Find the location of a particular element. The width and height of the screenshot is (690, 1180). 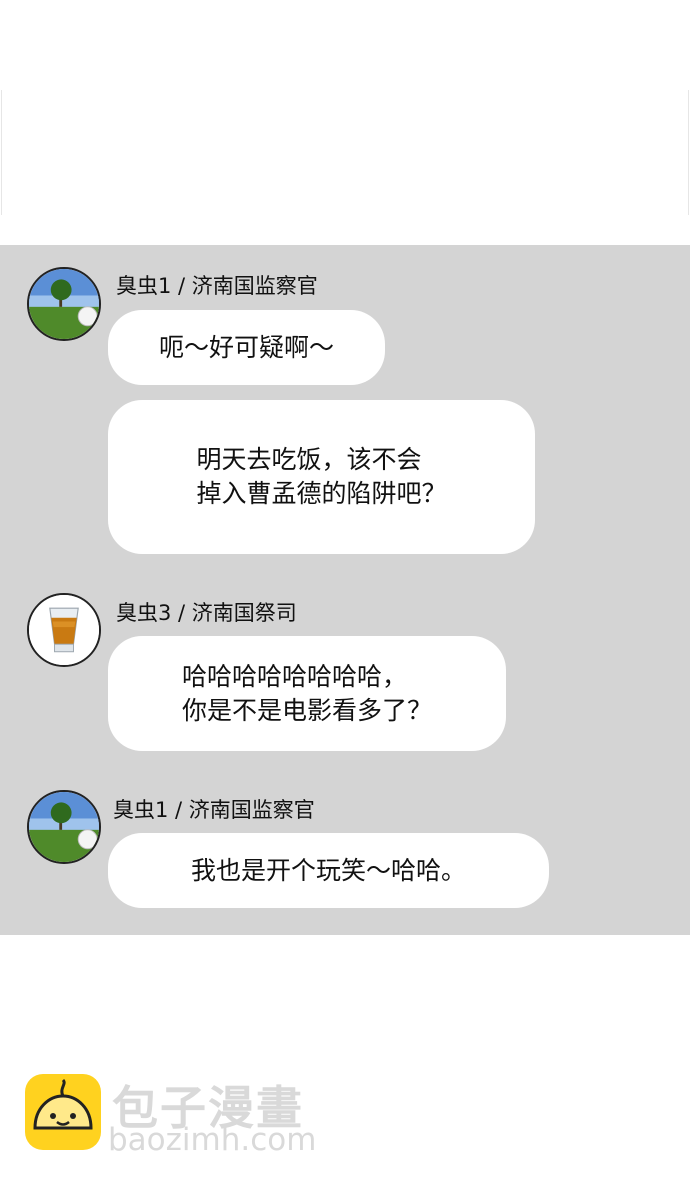

chat-bubble: 呃～好可疑啊～ is located at coordinates (246, 347).